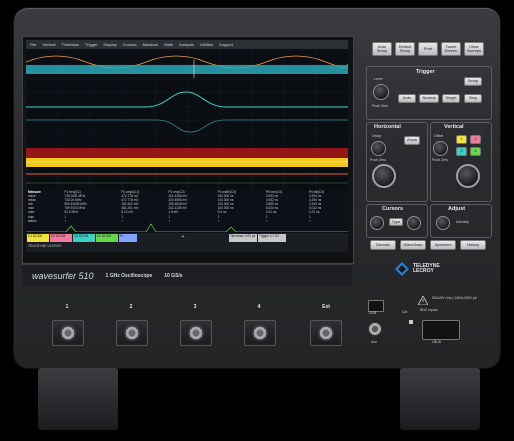 This screenshot has height=441, width=514. Describe the element at coordinates (381, 92) in the screenshot. I see `trigger-level-knob` at that location.